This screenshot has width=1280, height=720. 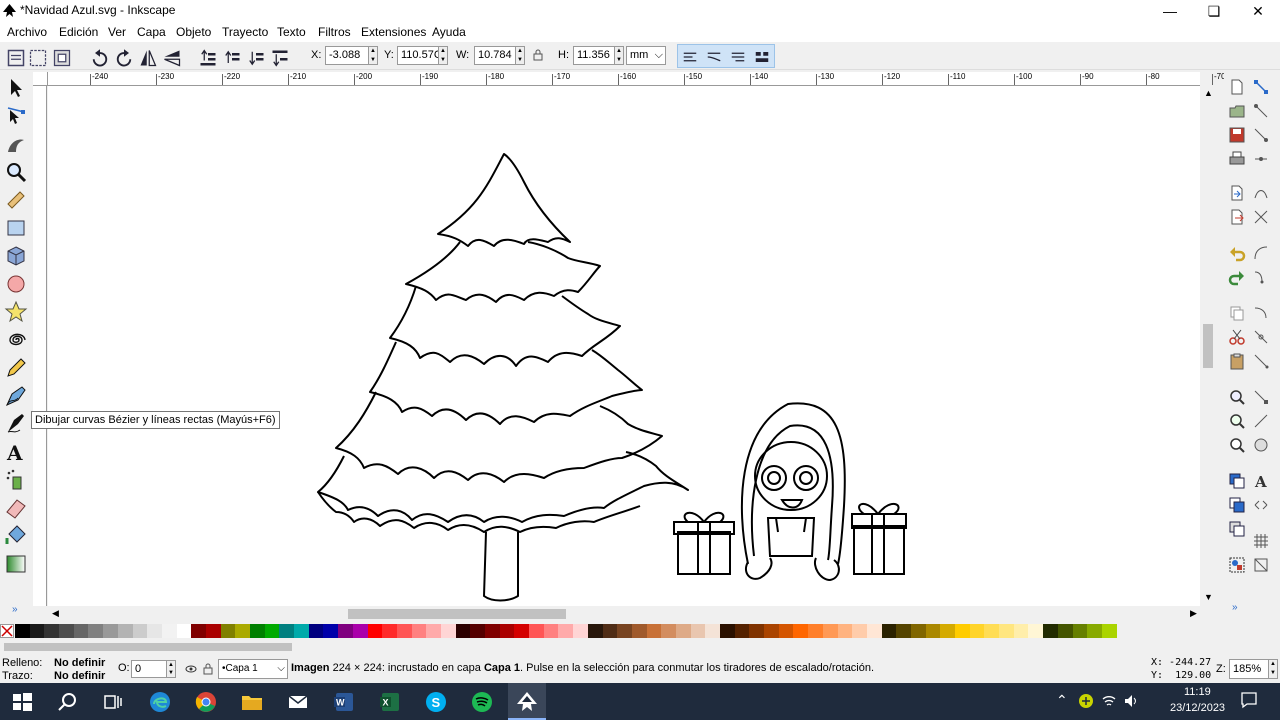 I want to click on opacity-stepper: ▲ ▼, so click(x=171, y=669).